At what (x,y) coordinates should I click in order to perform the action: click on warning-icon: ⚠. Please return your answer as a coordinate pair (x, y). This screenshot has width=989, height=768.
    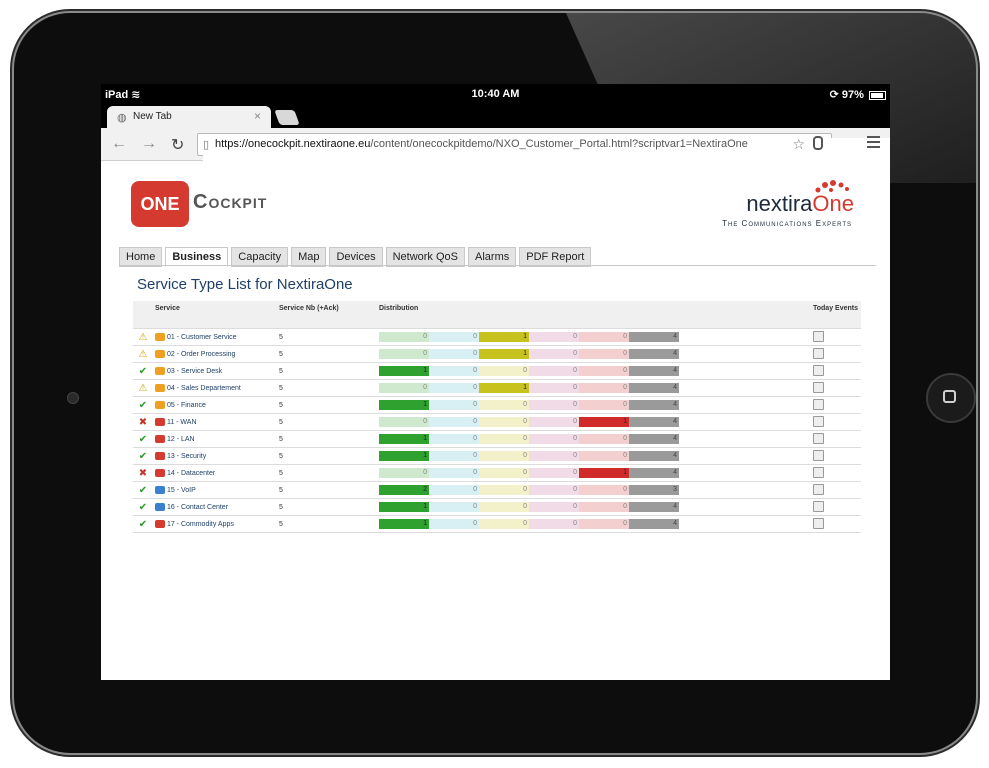
    Looking at the image, I should click on (143, 337).